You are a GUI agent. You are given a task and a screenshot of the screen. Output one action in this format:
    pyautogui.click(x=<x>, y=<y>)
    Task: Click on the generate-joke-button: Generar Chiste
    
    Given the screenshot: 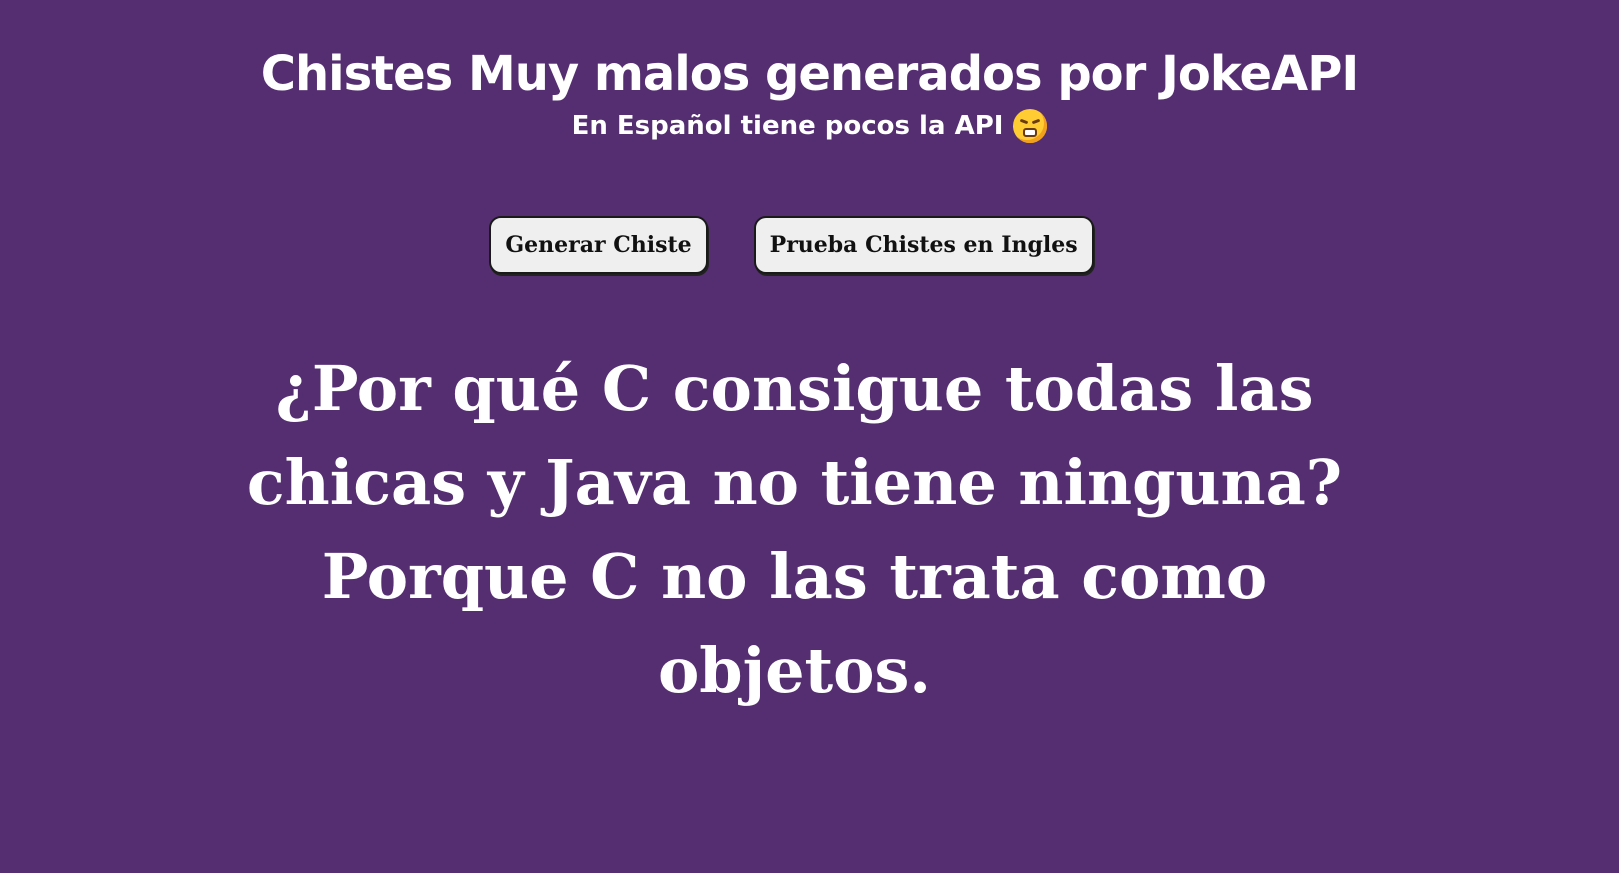 What is the action you would take?
    pyautogui.click(x=598, y=245)
    